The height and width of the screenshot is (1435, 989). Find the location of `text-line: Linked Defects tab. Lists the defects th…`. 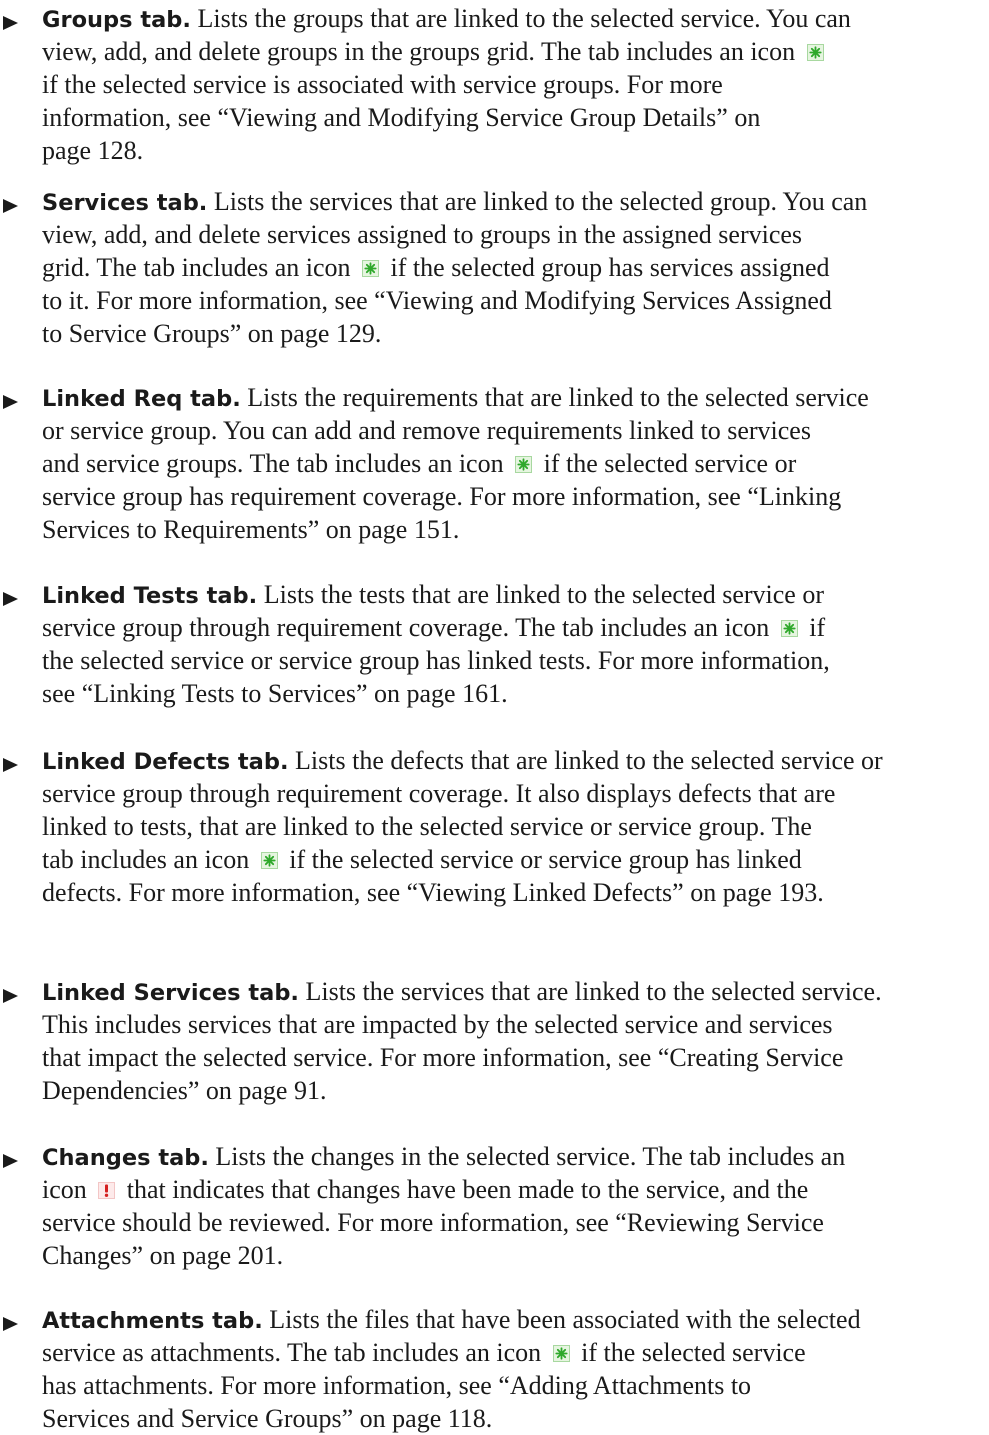

text-line: Linked Defects tab. Lists the defects th… is located at coordinates (515, 760).